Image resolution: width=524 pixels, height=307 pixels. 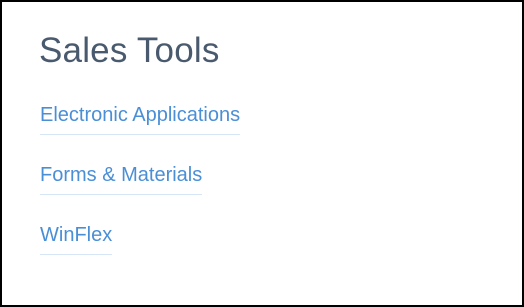 What do you see at coordinates (140, 237) in the screenshot?
I see `list-item: WinFlex` at bounding box center [140, 237].